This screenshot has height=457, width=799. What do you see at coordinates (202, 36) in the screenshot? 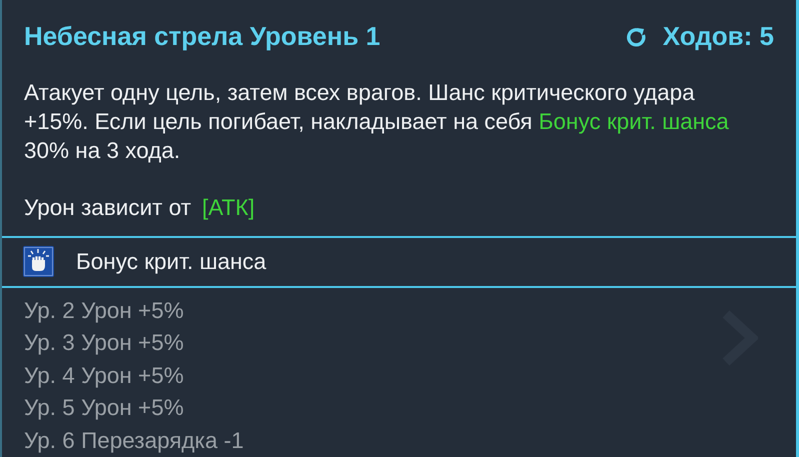
I see `skill-title: Небесная стрела Уровень 1` at bounding box center [202, 36].